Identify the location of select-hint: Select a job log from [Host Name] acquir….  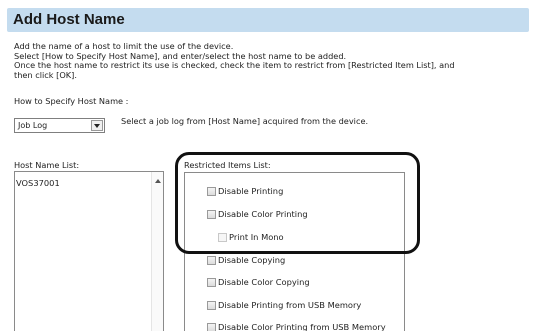
(245, 121).